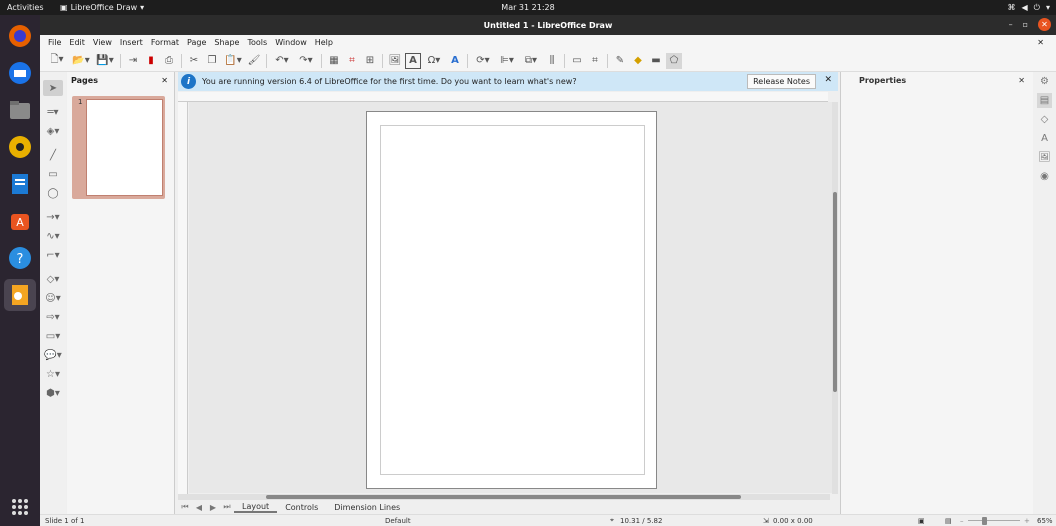 This screenshot has height=526, width=1056. I want to click on helplines-icon: ⌗, so click(352, 61).